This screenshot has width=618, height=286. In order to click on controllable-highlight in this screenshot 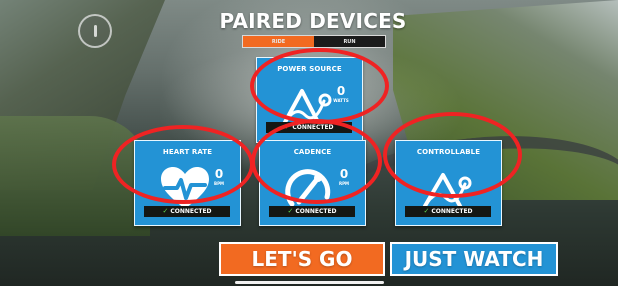, I will do `click(452, 155)`.